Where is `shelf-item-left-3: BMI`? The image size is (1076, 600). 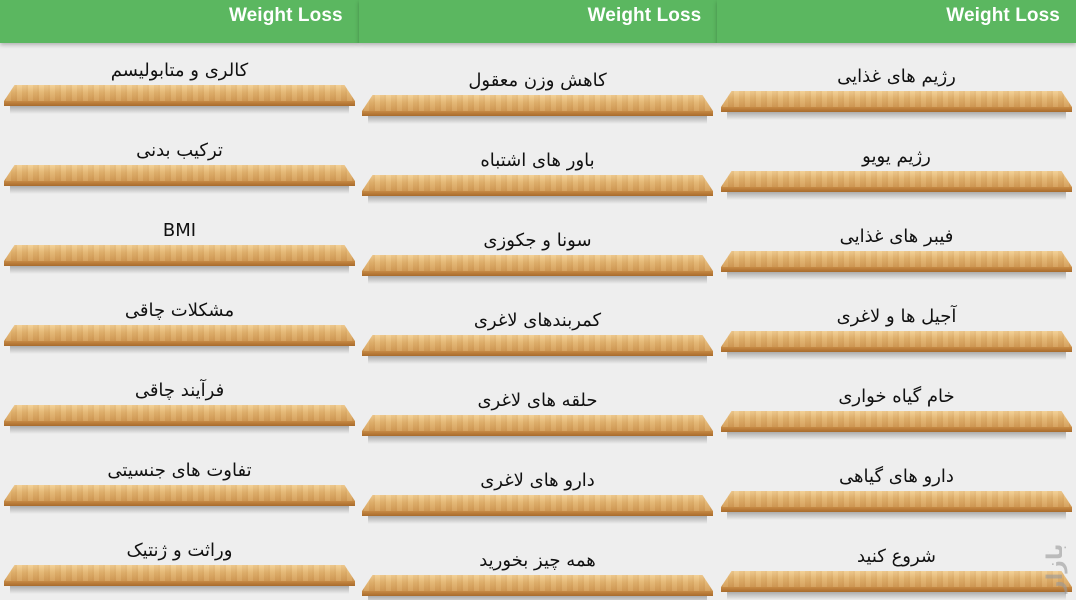
shelf-item-left-3: BMI is located at coordinates (179, 248).